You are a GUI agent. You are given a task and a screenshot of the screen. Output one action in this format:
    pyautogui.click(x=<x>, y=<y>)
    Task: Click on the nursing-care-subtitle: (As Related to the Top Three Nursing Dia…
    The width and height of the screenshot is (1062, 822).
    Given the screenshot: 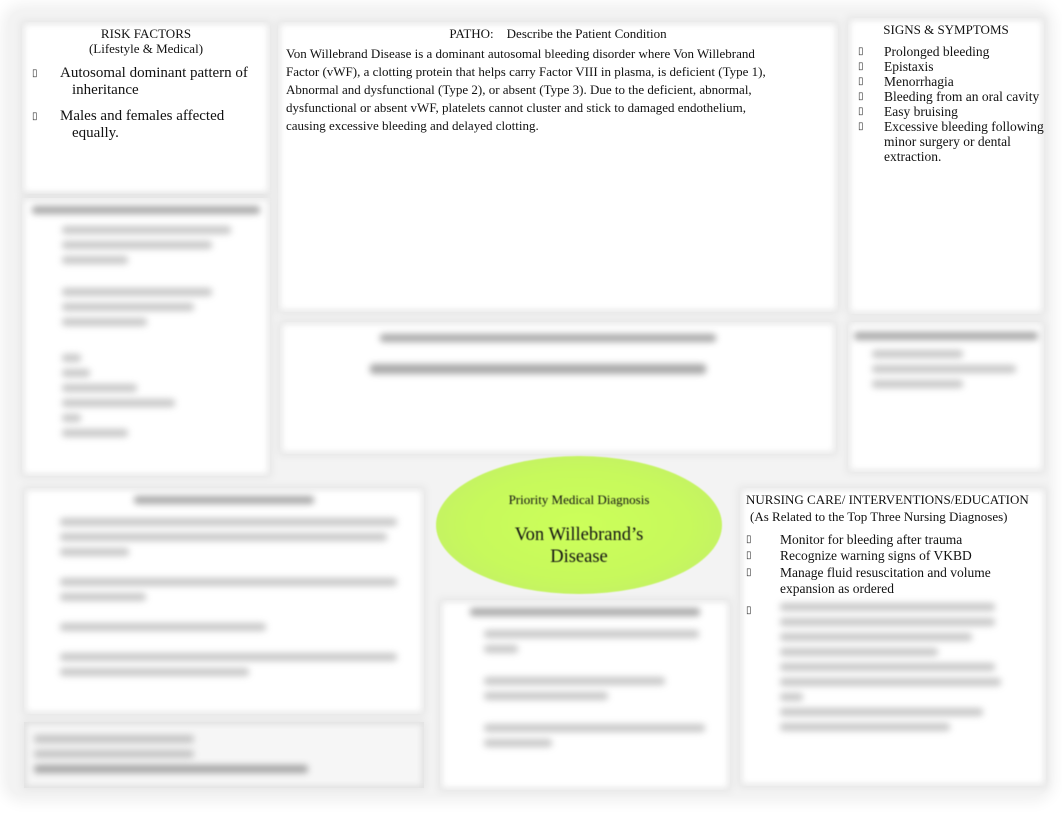 What is the action you would take?
    pyautogui.click(x=879, y=516)
    